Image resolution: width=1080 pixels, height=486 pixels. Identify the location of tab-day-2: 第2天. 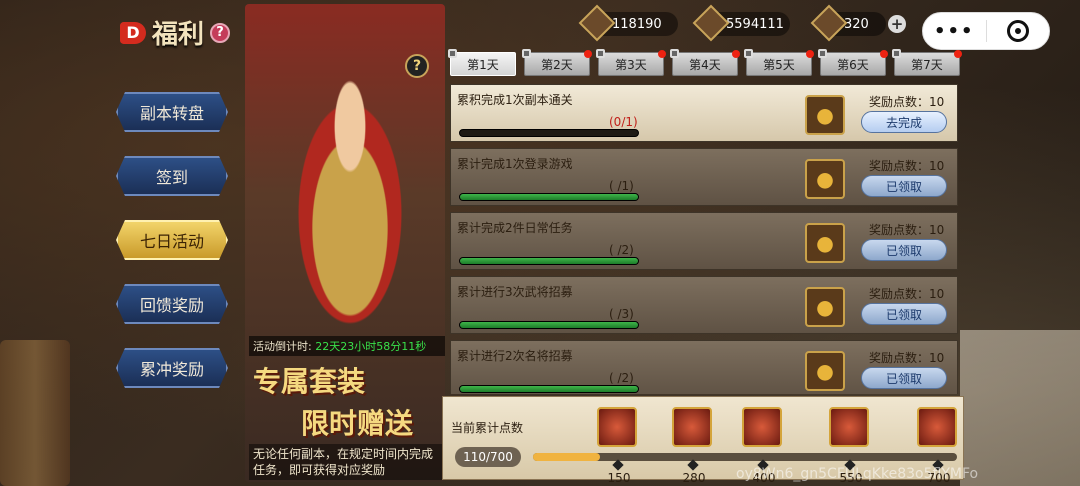
(557, 62).